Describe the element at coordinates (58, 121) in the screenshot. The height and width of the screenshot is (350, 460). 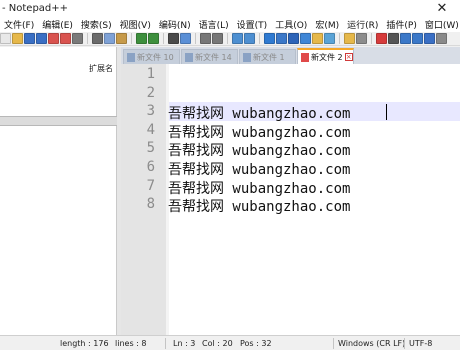
I see `panel-divider` at that location.